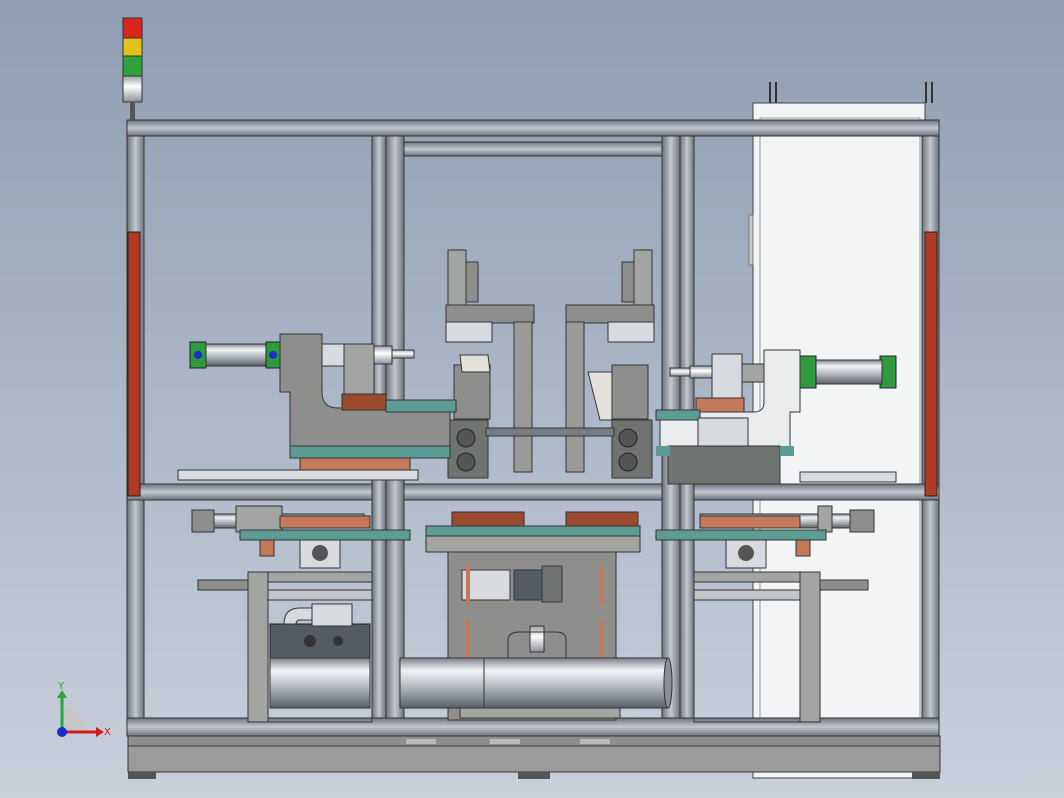  Describe the element at coordinates (107, 732) in the screenshot. I see `x-axis-label: X` at that location.